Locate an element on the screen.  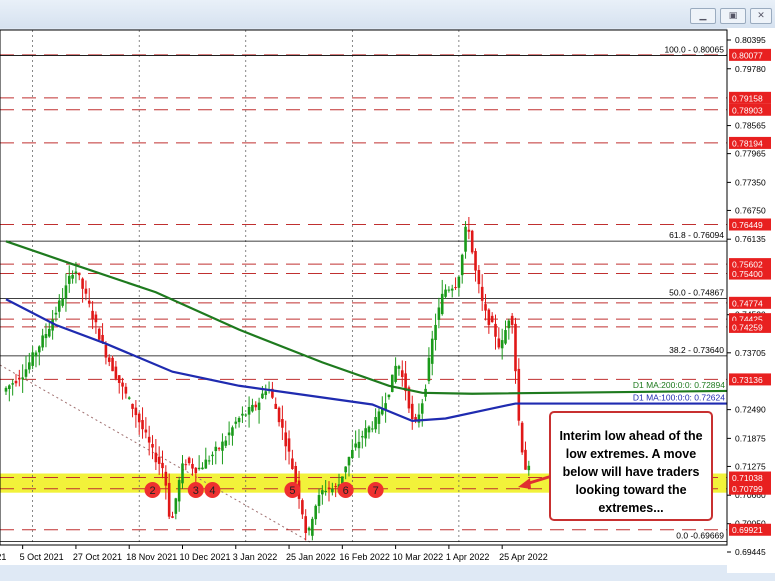
svg-text: 5 is located at coordinates (292, 491).